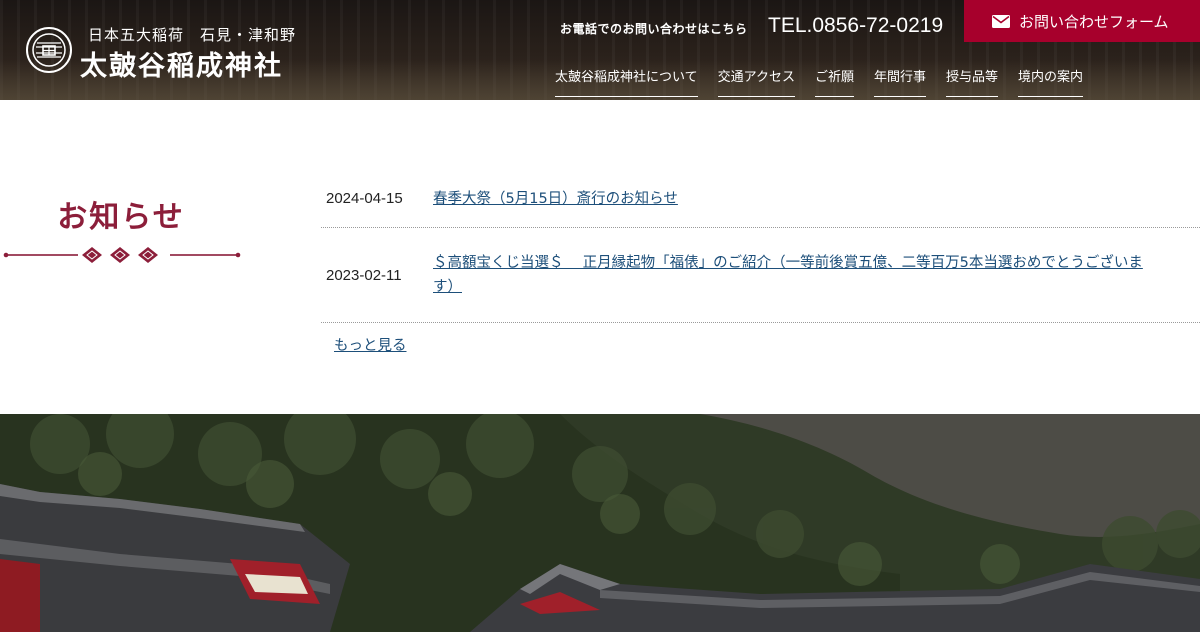  What do you see at coordinates (192, 35) in the screenshot?
I see `logo-subtitle: 日本五大稲荷 石見・津和野` at bounding box center [192, 35].